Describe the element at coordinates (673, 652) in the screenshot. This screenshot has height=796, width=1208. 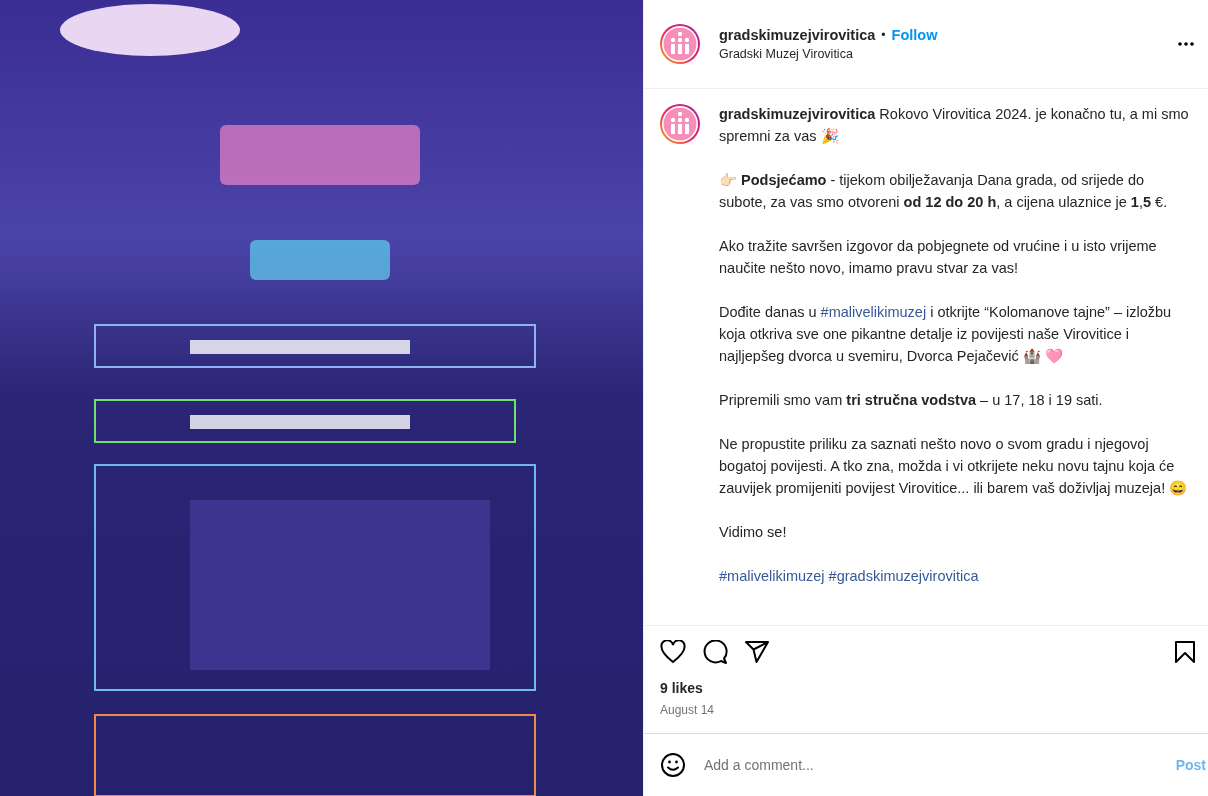
I see `like-icon` at that location.